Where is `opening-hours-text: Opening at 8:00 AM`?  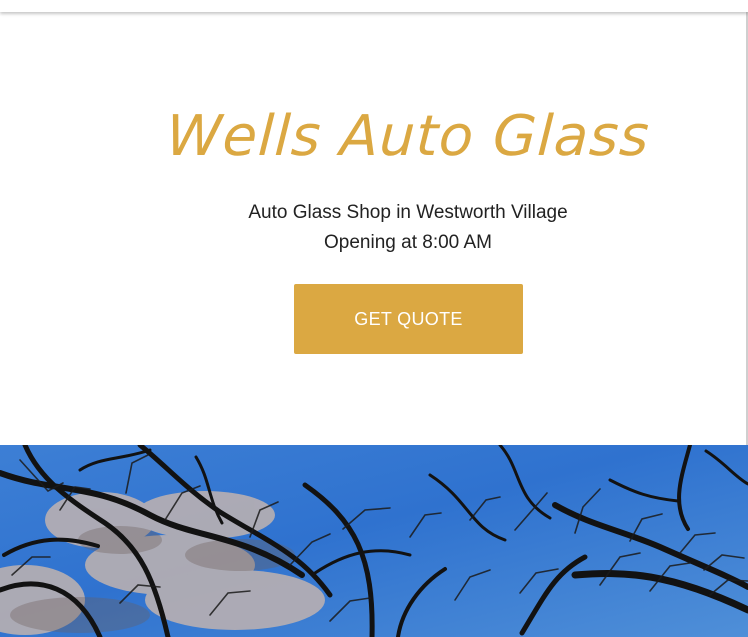 opening-hours-text: Opening at 8:00 AM is located at coordinates (408, 242).